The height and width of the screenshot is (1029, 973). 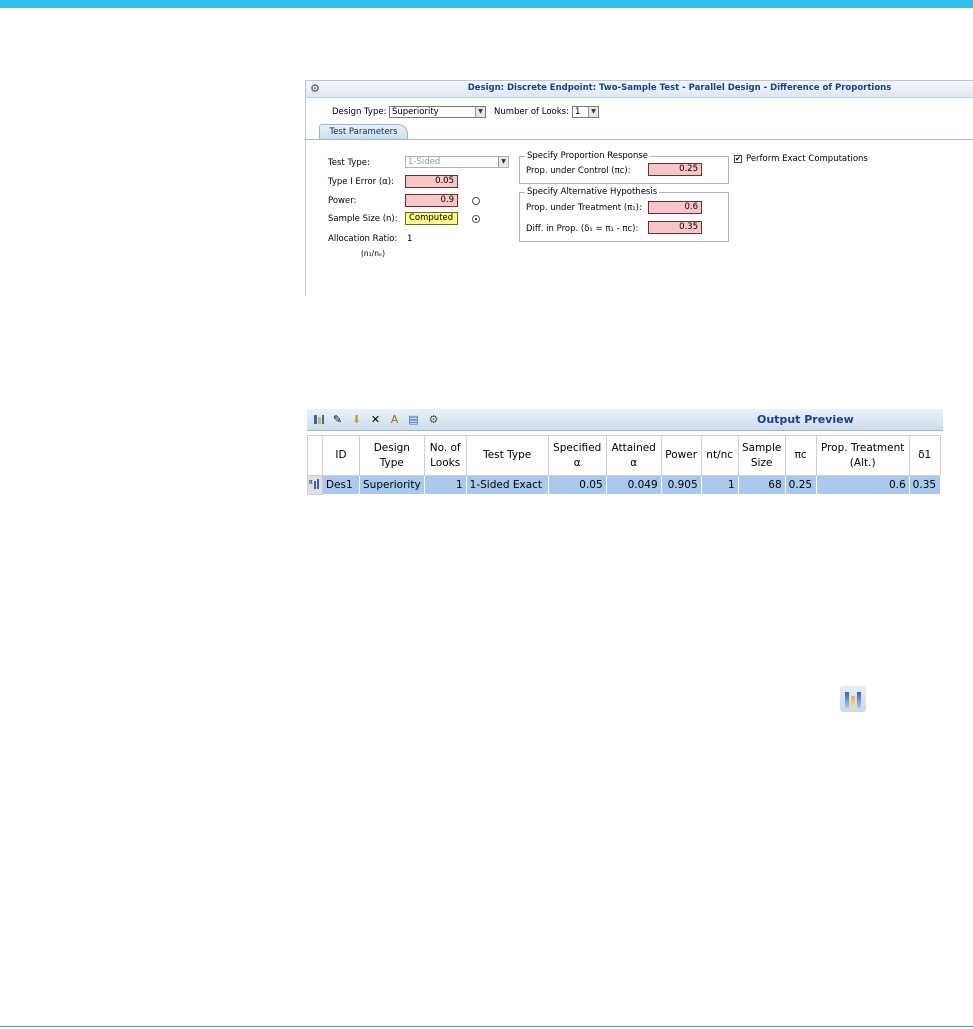 What do you see at coordinates (349, 163) in the screenshot?
I see `test-type-label: Test Type:` at bounding box center [349, 163].